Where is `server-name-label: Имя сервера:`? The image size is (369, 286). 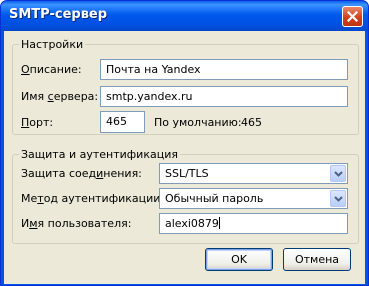
server-name-label: Имя сервера: is located at coordinates (60, 96).